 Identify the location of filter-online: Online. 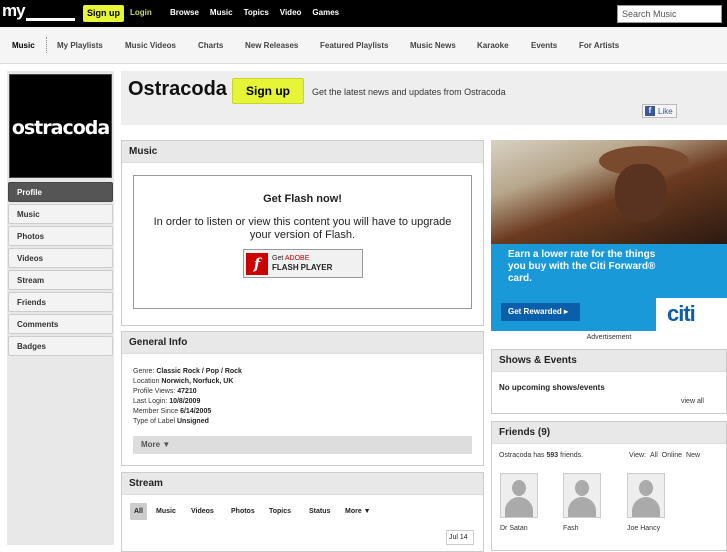
(672, 455).